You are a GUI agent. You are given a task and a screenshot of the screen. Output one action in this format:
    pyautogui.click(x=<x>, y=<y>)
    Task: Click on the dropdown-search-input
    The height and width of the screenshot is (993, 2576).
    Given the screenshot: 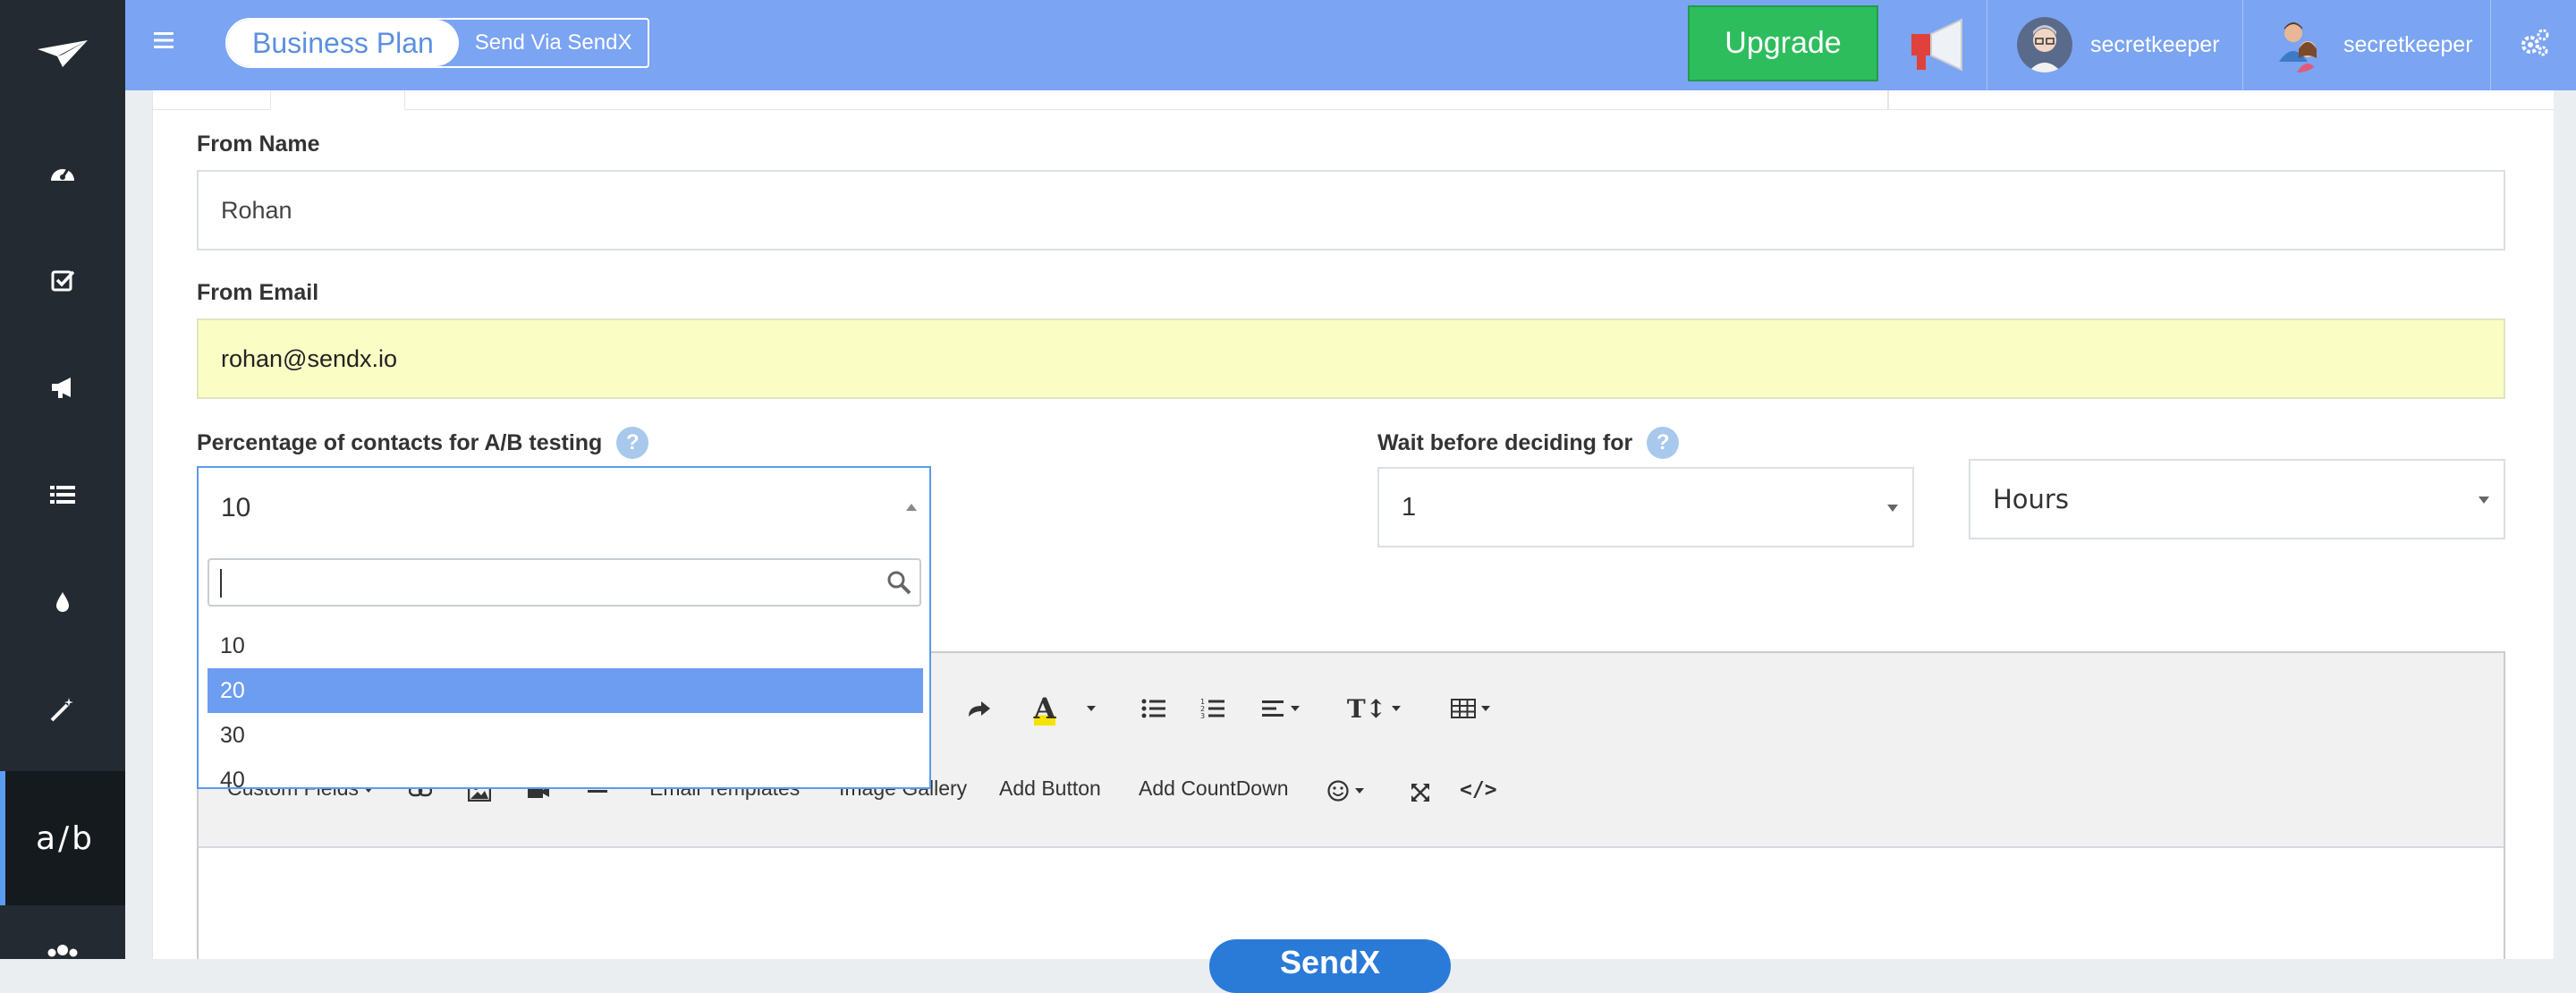 What is the action you would take?
    pyautogui.click(x=564, y=582)
    